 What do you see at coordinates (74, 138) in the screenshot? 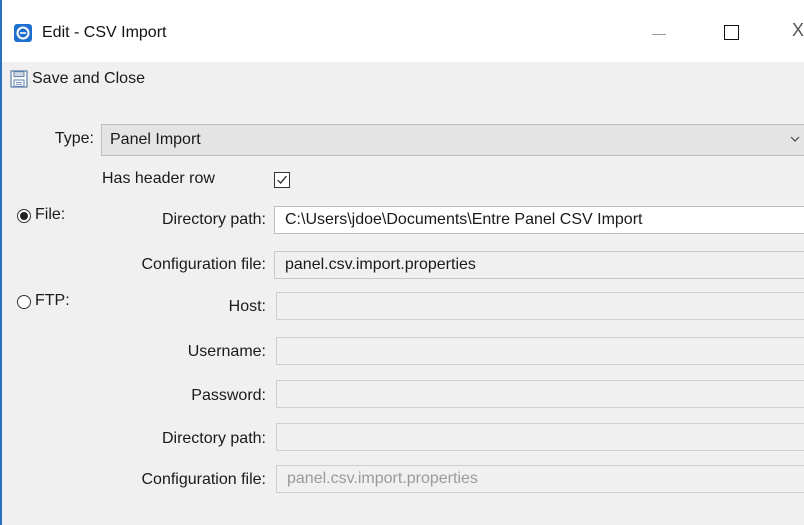
I see `type-label: Type:` at bounding box center [74, 138].